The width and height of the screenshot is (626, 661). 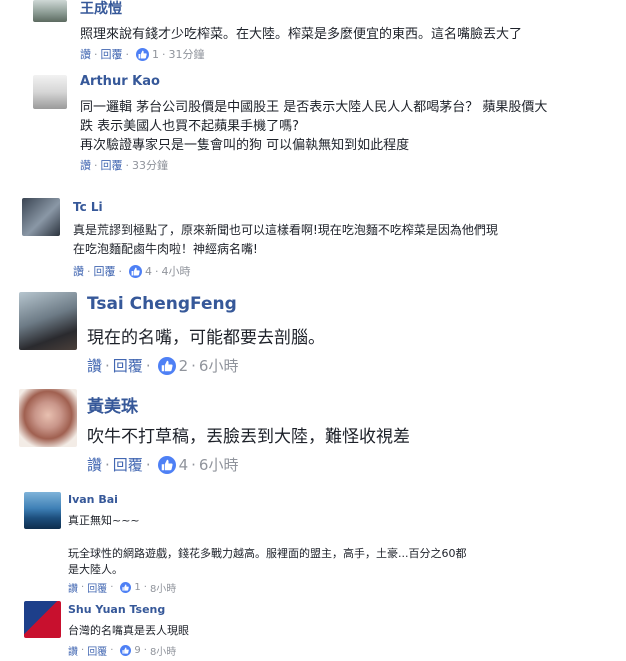 I want to click on comment-text: 真是荒謬到極點了，原來新聞也可以這樣看啊!現在吃泡麵不吃榨菜是因為他們現, so click(x=285, y=230).